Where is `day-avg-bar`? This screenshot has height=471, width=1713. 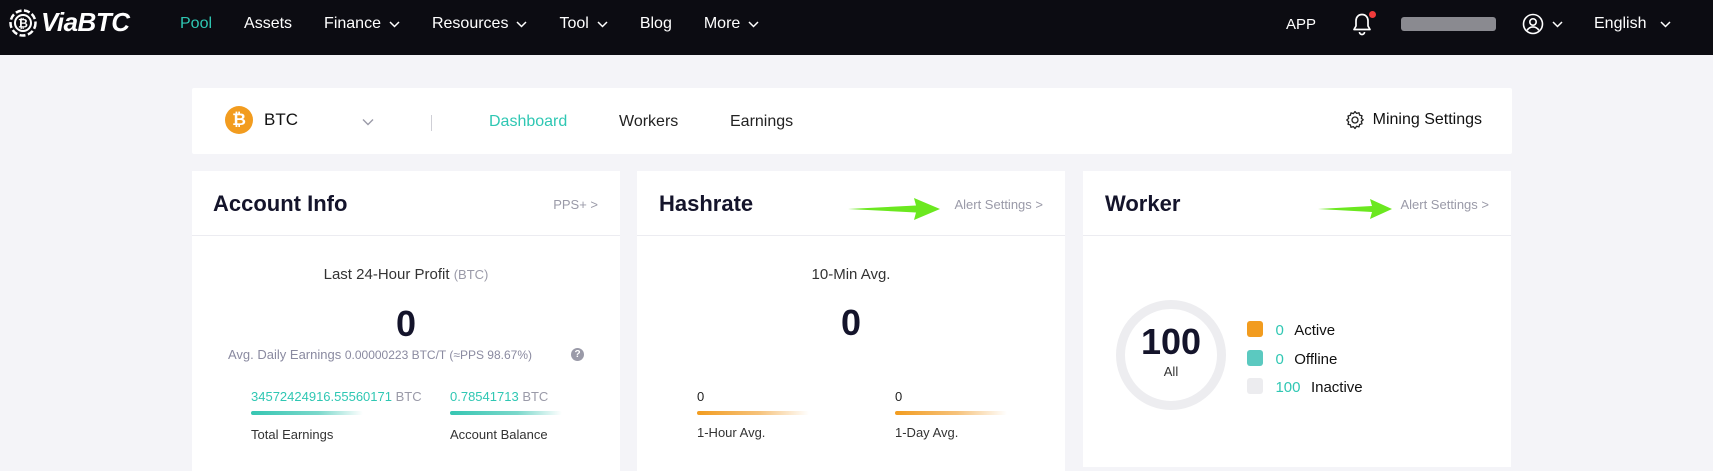
day-avg-bar is located at coordinates (951, 413).